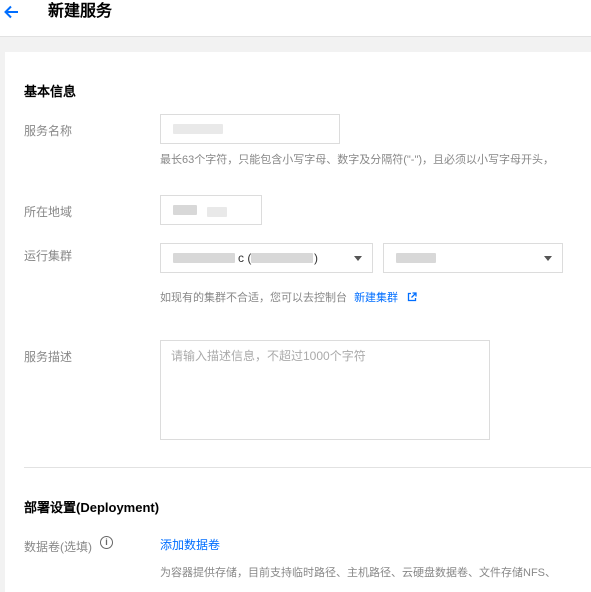  What do you see at coordinates (48, 256) in the screenshot?
I see `cluster-label: 运行集群` at bounding box center [48, 256].